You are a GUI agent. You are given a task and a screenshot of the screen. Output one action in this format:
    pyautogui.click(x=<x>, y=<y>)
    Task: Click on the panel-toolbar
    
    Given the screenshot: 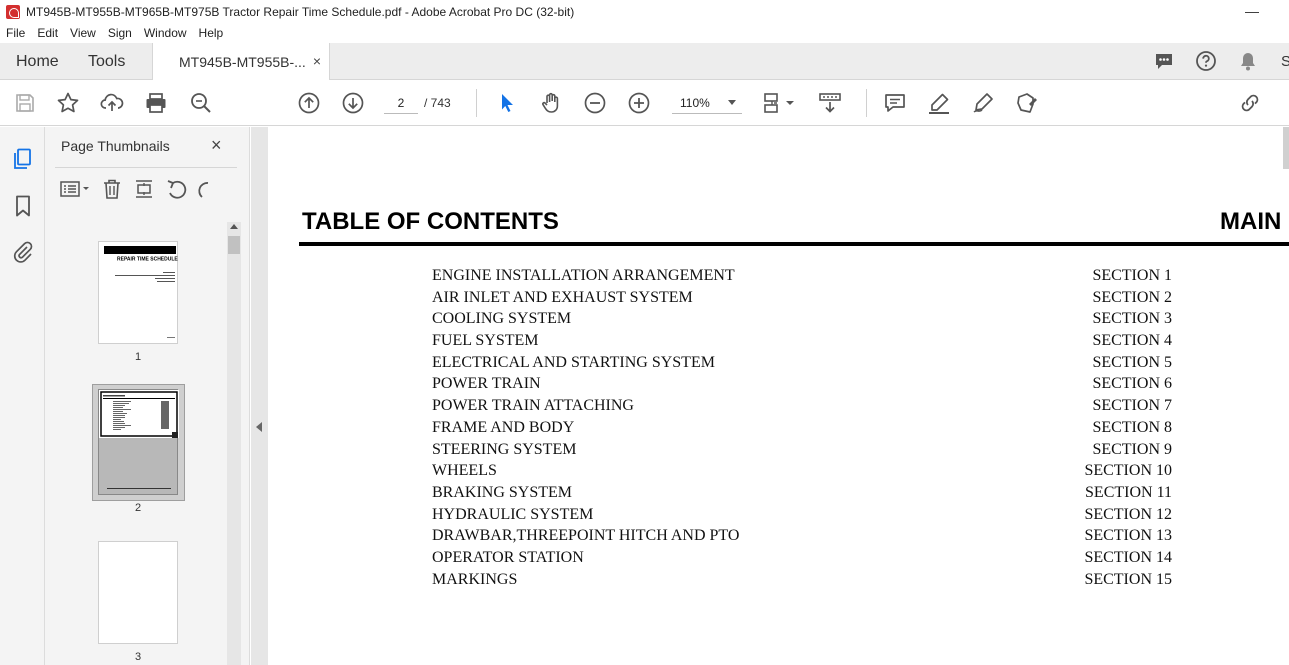 What is the action you would take?
    pyautogui.click(x=139, y=189)
    